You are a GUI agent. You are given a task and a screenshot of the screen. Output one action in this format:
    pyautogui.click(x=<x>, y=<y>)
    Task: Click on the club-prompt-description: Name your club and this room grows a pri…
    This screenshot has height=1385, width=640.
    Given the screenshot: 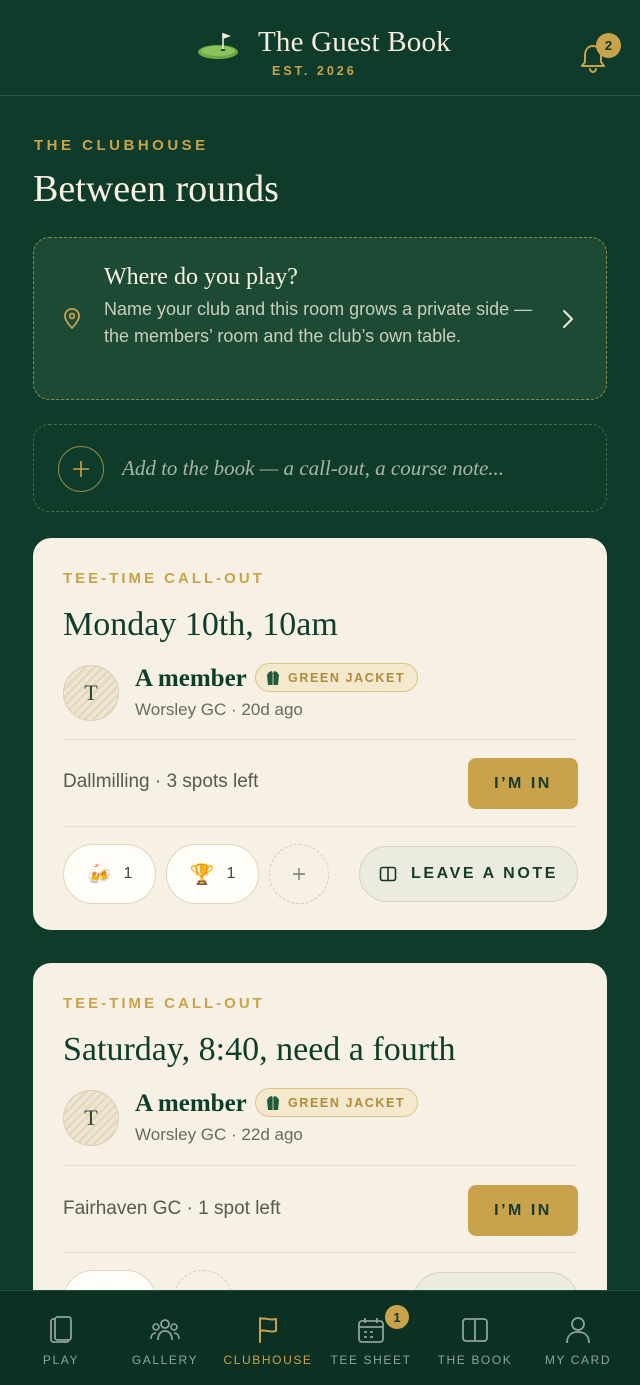 What is the action you would take?
    pyautogui.click(x=318, y=322)
    